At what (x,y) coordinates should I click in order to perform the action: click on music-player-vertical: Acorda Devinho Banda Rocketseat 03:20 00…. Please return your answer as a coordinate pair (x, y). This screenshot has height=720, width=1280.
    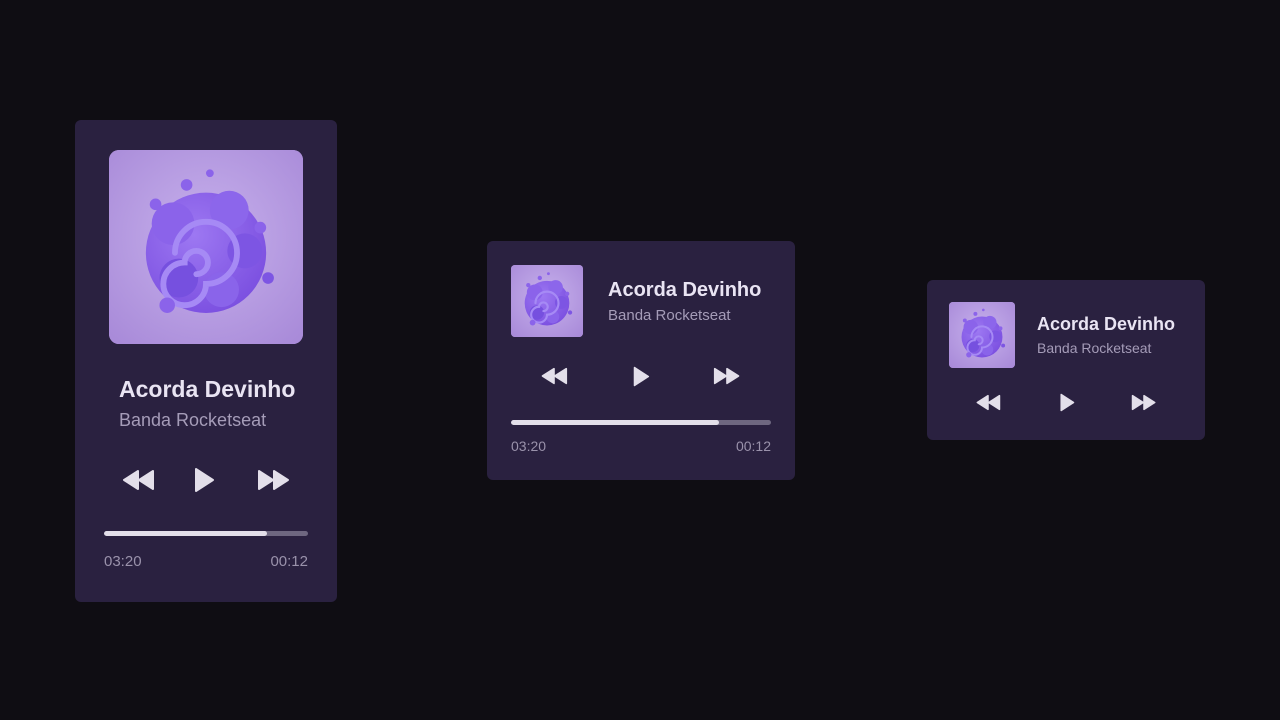
    Looking at the image, I should click on (206, 361).